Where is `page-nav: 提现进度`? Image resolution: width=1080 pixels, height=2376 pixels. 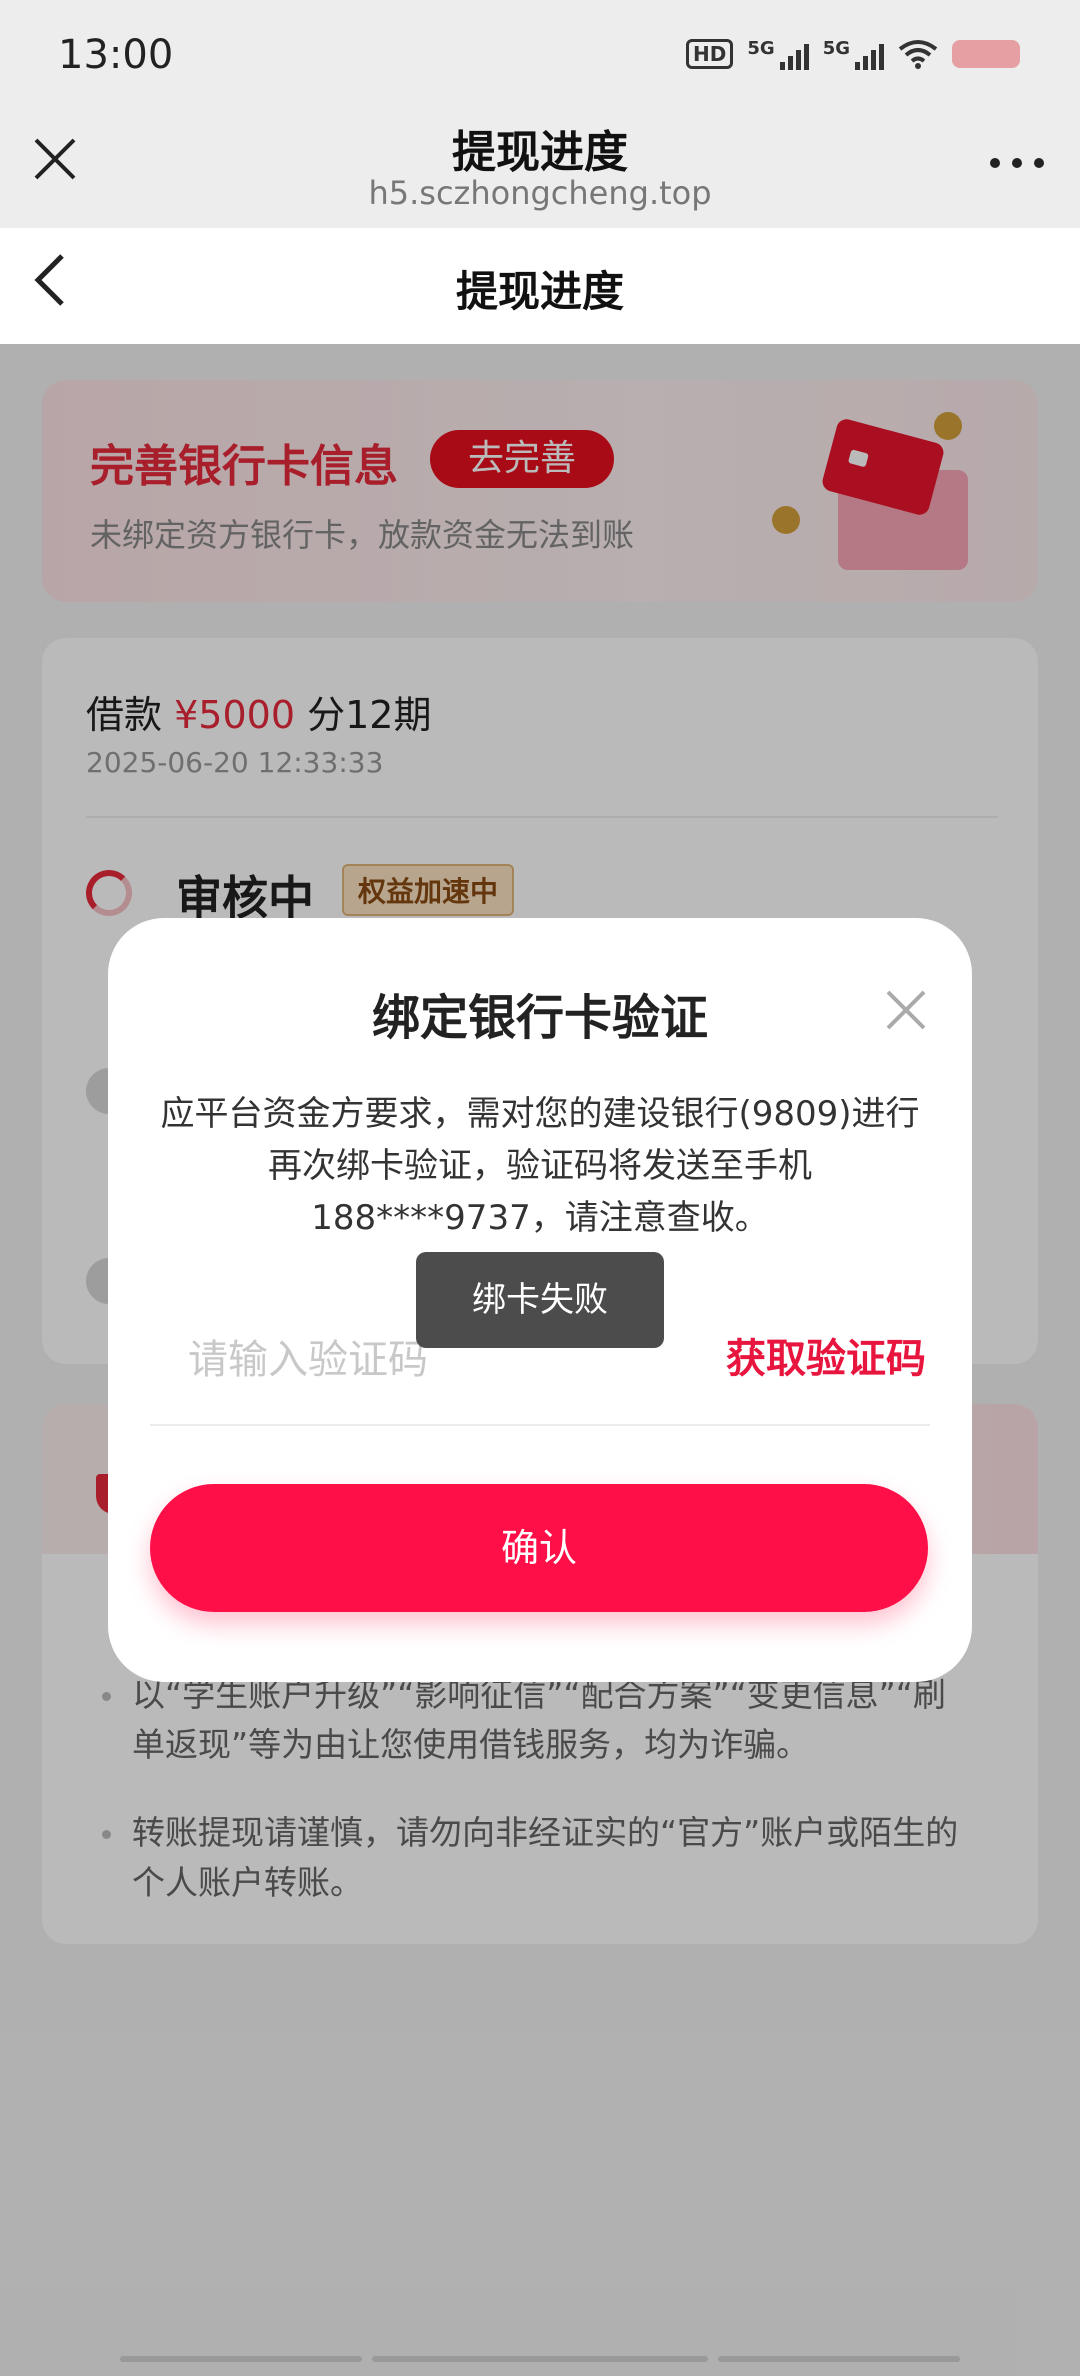 page-nav: 提现进度 is located at coordinates (540, 286).